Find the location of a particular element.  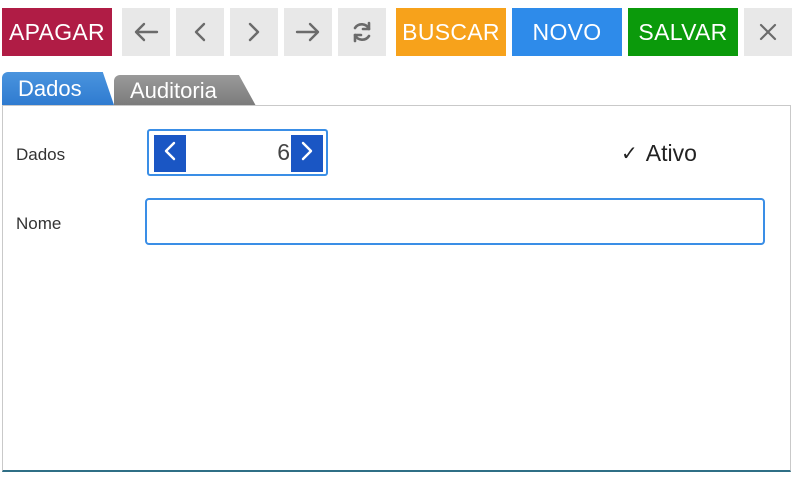

last-record-button is located at coordinates (308, 32).